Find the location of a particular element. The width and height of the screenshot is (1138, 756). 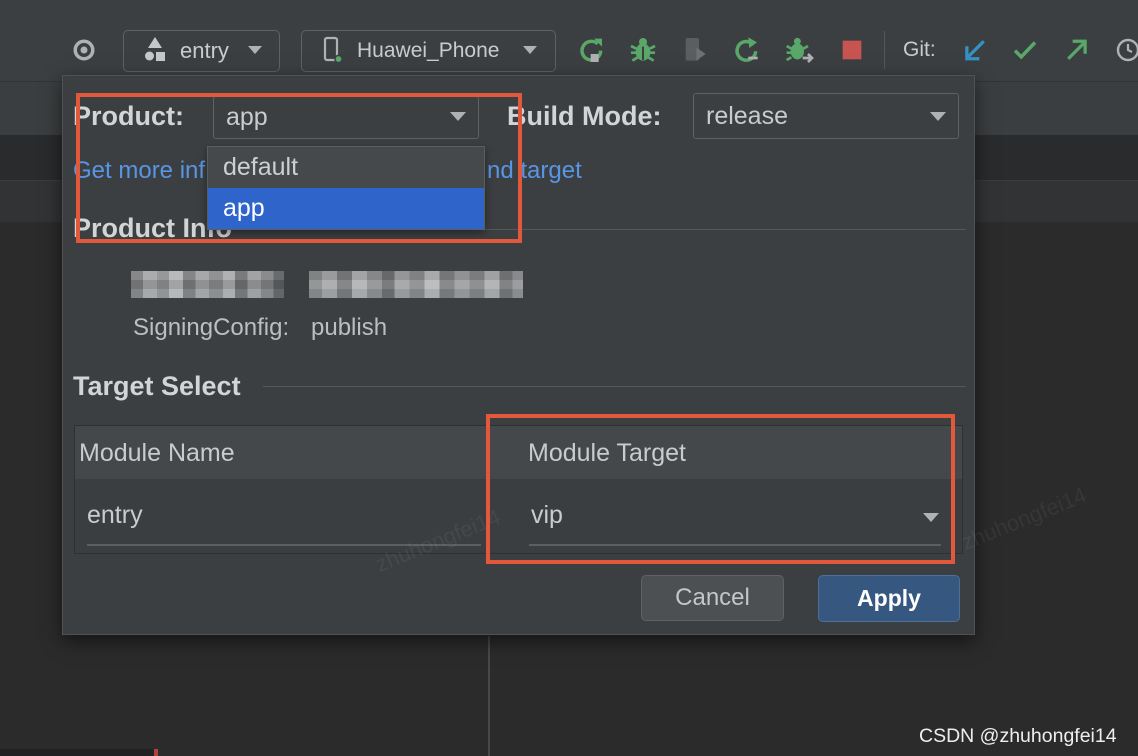

apply-changes-icon is located at coordinates (747, 50).